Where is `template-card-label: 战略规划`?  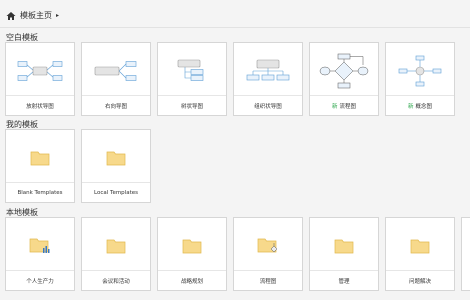 template-card-label: 战略规划 is located at coordinates (192, 280).